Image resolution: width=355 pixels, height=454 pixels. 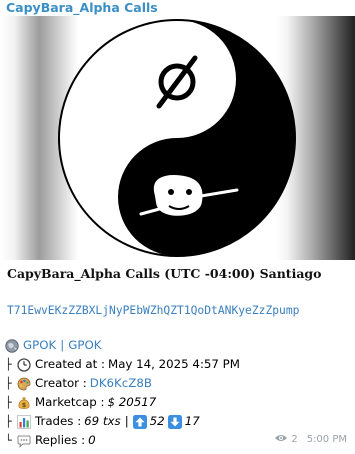 What do you see at coordinates (192, 421) in the screenshot?
I see `trades-sells: 17` at bounding box center [192, 421].